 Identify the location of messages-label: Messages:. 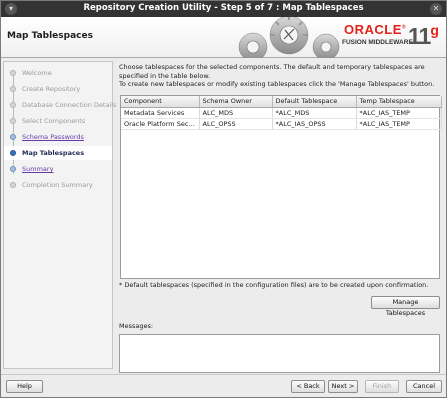
(136, 326).